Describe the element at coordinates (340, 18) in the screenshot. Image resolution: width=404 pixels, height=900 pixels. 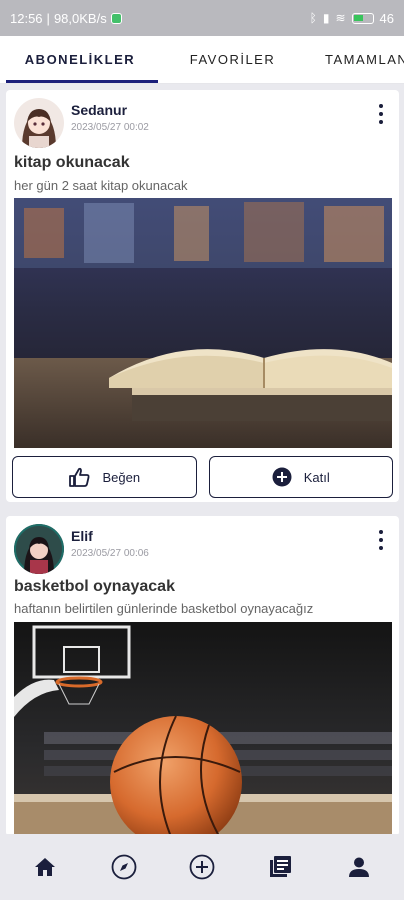
I see `wifi-icon: ≋` at that location.